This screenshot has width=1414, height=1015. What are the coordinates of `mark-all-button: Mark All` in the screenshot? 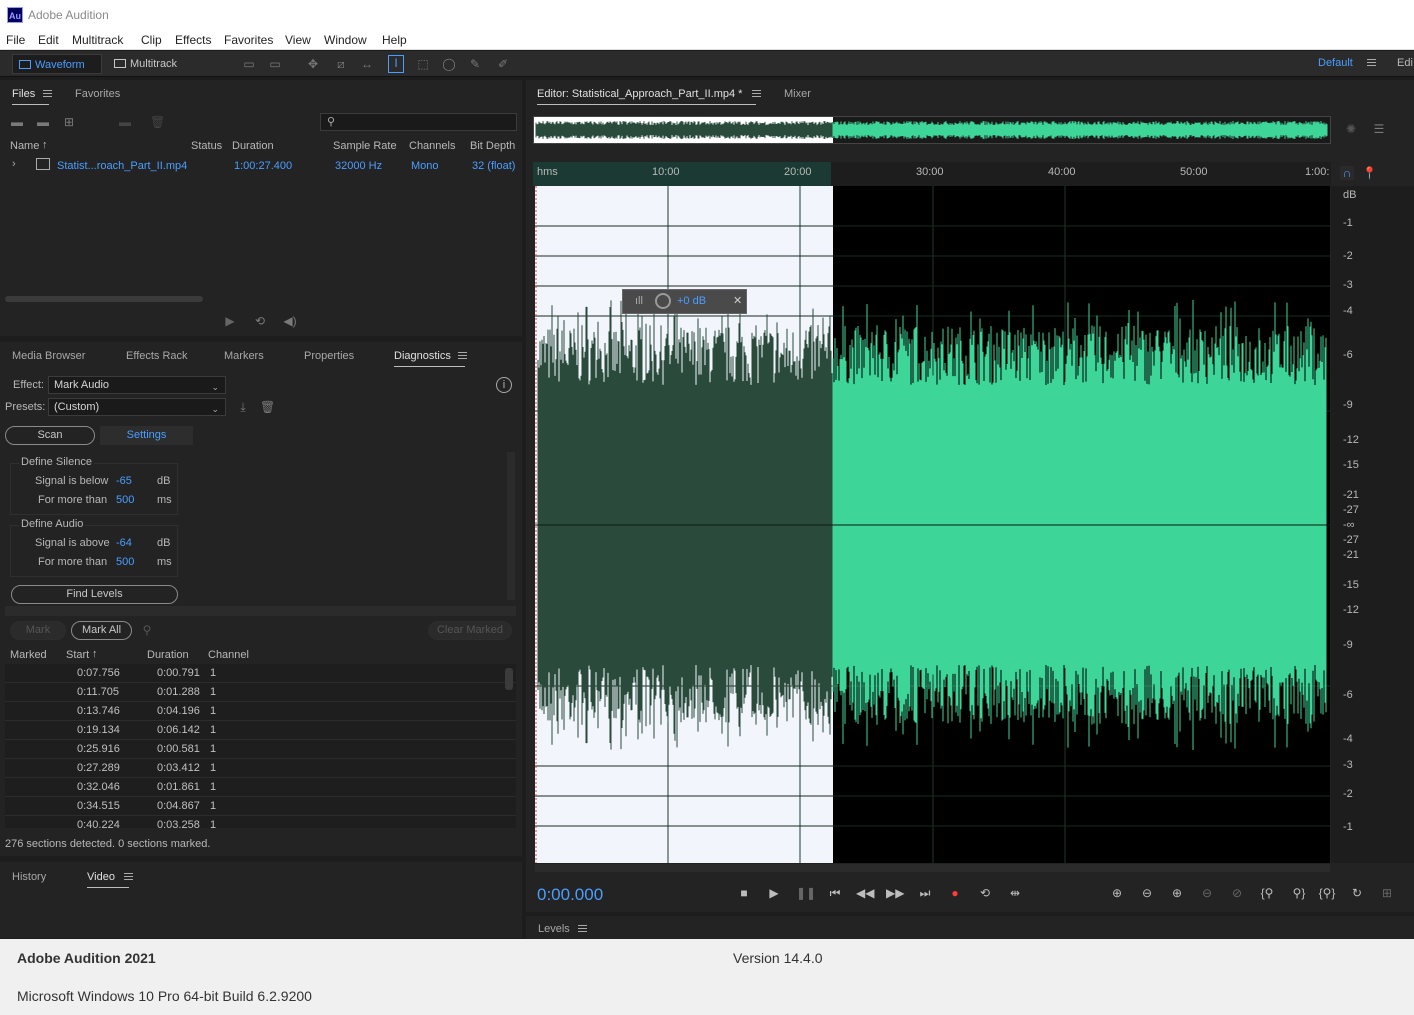 It's located at (101, 630).